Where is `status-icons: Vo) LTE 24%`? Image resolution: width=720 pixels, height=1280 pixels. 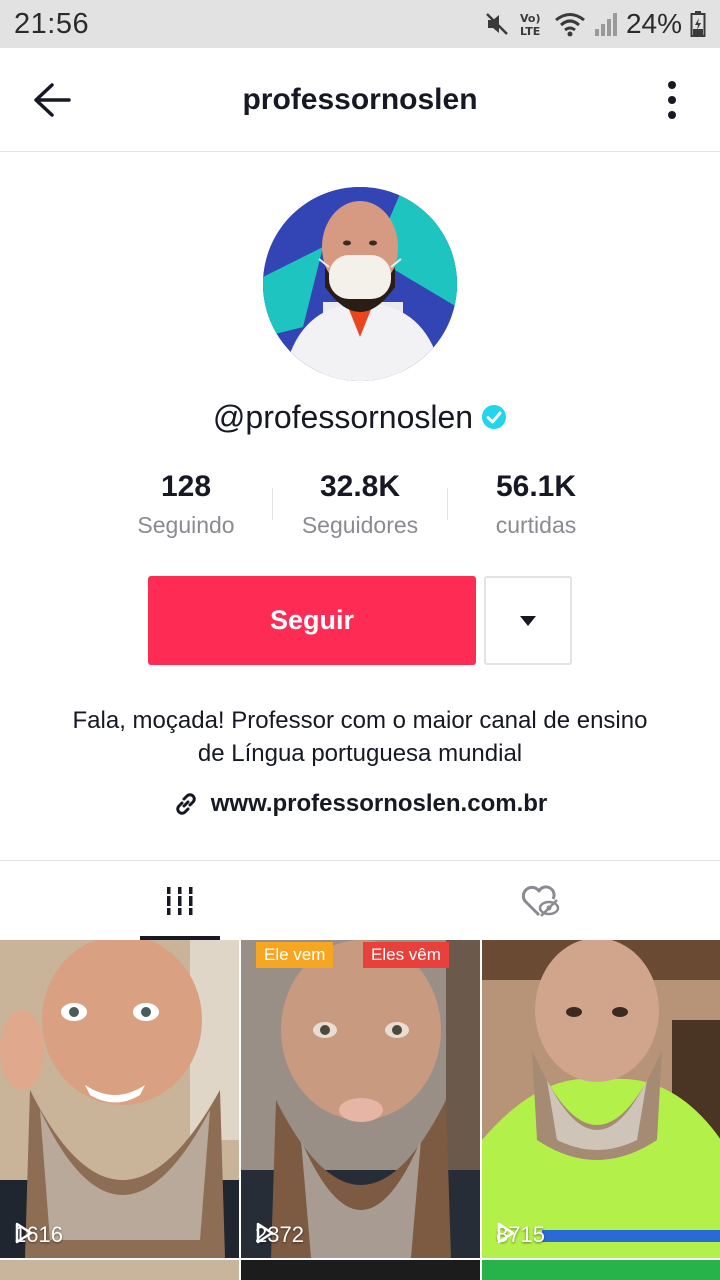 status-icons: Vo) LTE 24% is located at coordinates (595, 24).